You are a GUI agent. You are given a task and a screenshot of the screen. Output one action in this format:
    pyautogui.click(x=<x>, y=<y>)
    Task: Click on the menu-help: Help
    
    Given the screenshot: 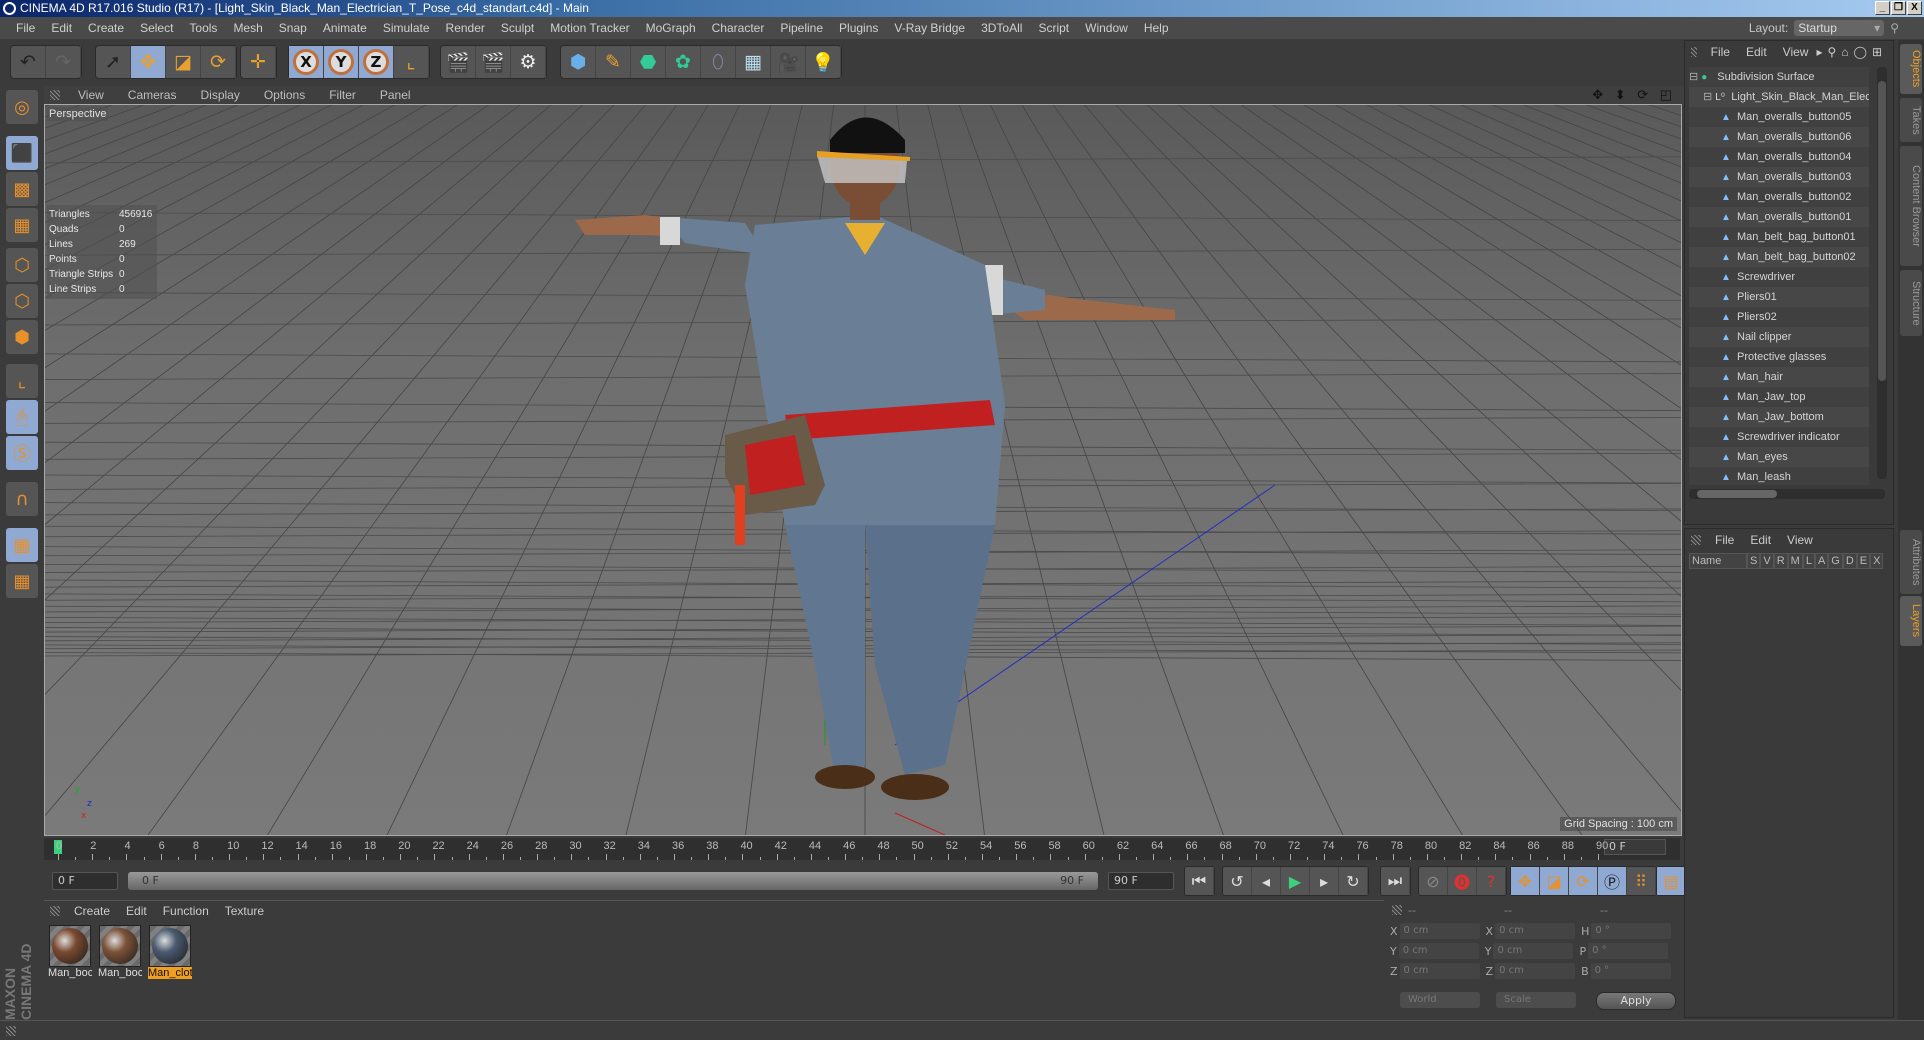 What is the action you would take?
    pyautogui.click(x=1156, y=28)
    